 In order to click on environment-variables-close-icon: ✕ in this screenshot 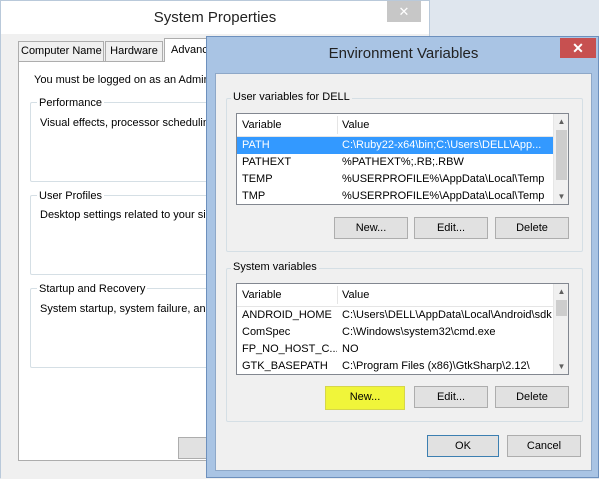, I will do `click(578, 48)`.